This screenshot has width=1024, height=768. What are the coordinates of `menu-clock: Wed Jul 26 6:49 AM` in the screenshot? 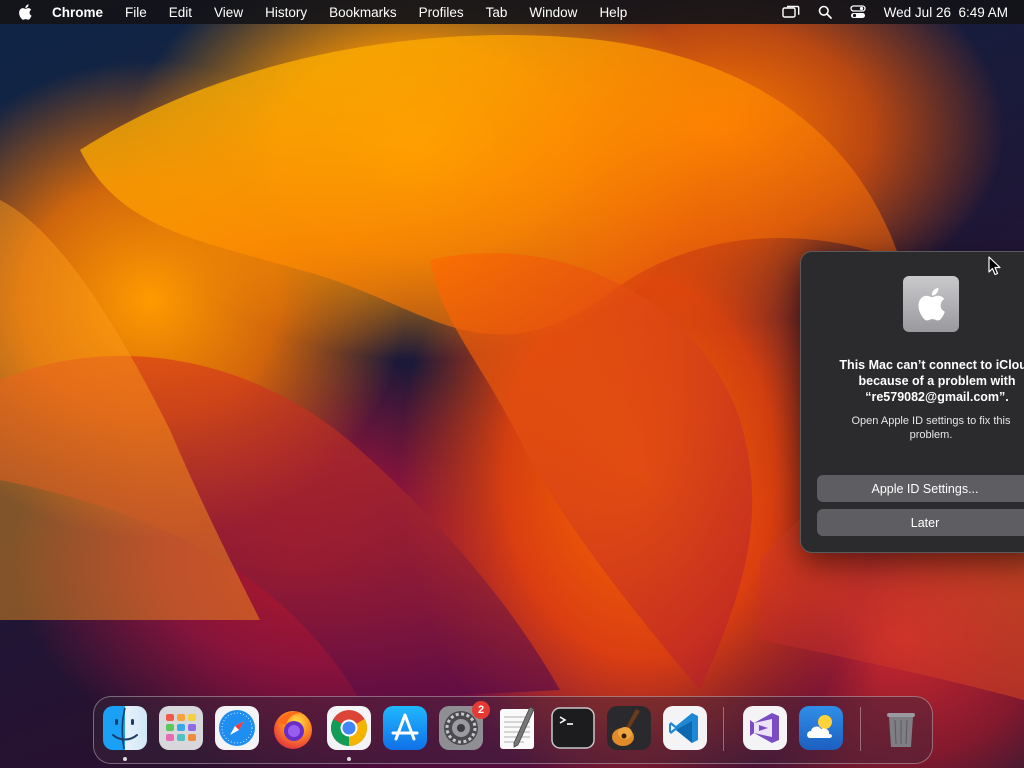 It's located at (946, 12).